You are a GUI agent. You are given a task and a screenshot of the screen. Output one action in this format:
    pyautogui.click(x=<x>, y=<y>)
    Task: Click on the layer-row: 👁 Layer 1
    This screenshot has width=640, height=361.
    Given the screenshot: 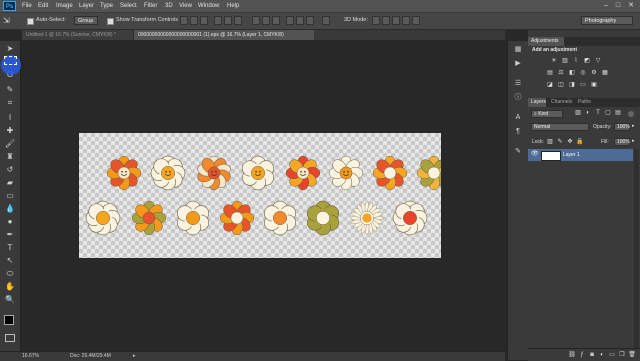 What is the action you would take?
    pyautogui.click(x=580, y=155)
    